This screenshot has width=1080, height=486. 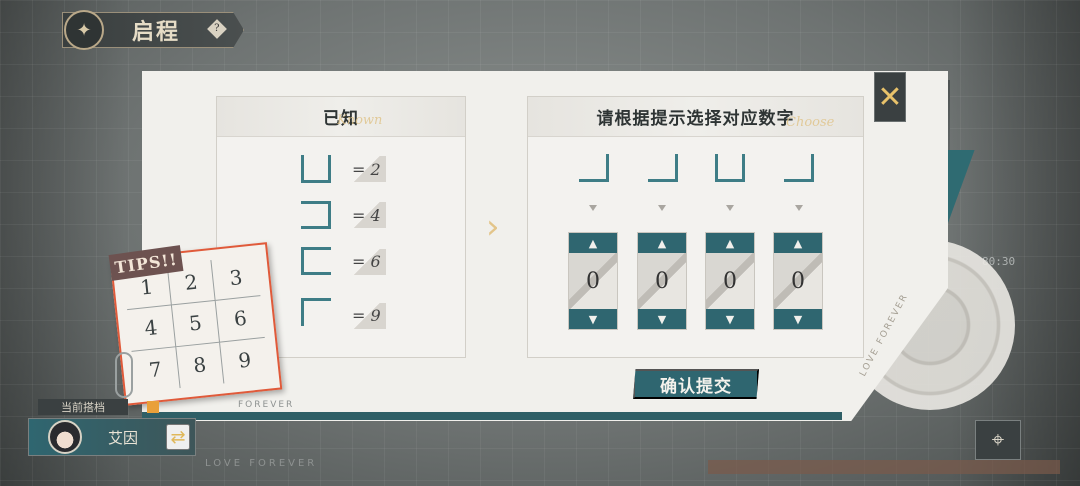 I want to click on tips-cell: 8, so click(x=200, y=365).